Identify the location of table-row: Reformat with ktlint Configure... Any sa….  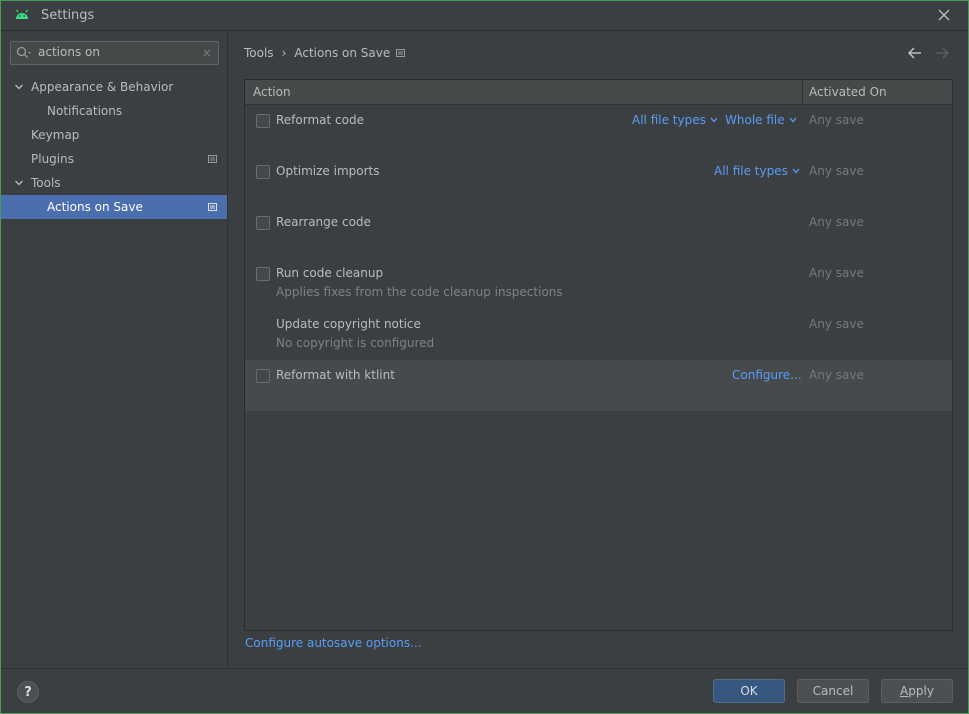
(598, 385).